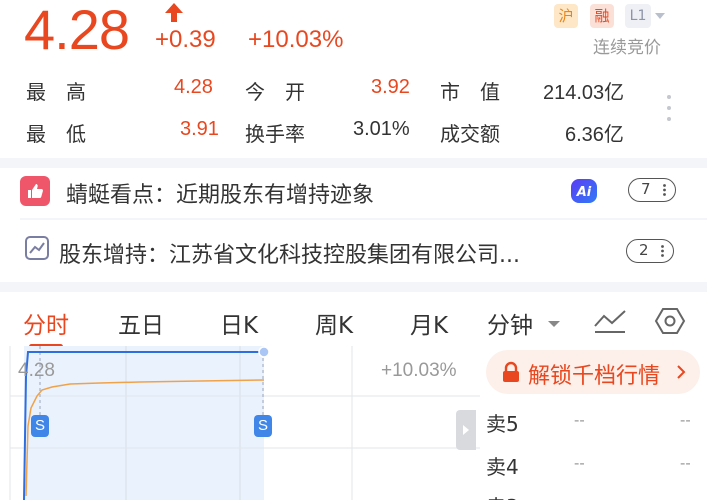  What do you see at coordinates (502, 495) in the screenshot?
I see `ask-level-label: 卖3` at bounding box center [502, 495].